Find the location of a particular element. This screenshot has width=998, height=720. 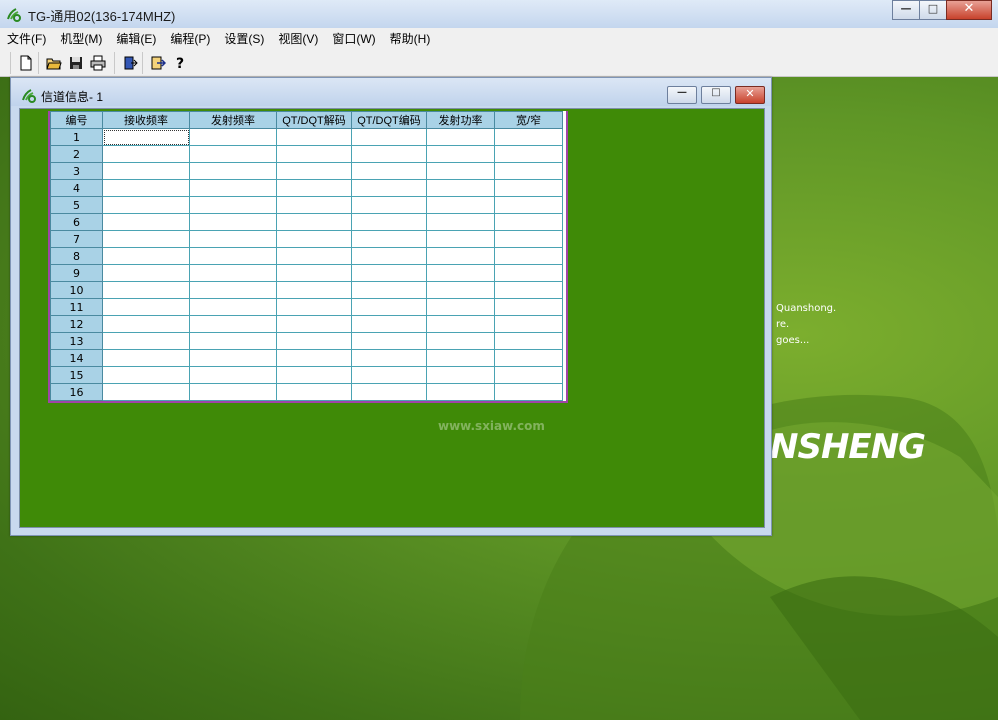

menu-file: 文件(F) is located at coordinates (26, 39).